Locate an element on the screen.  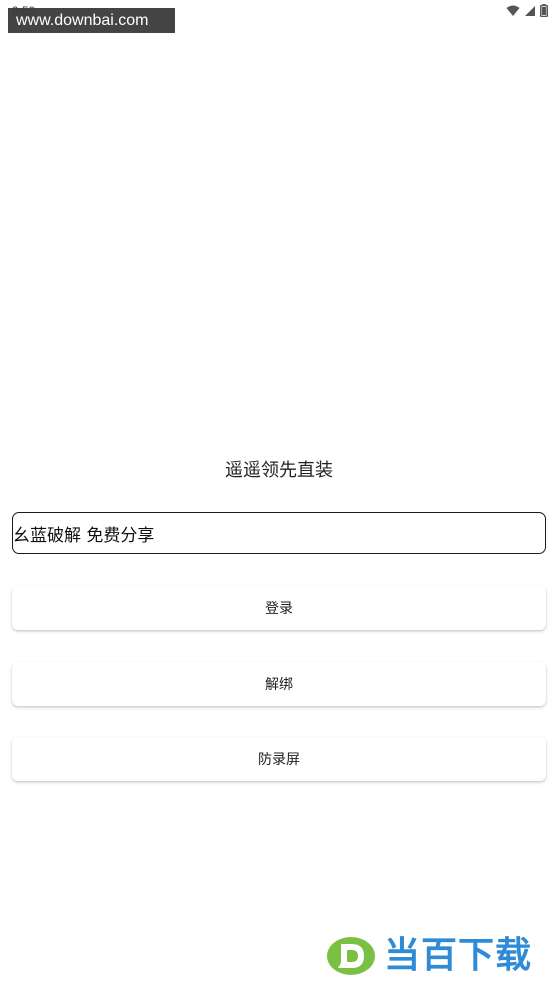
brand-d-icon is located at coordinates (351, 956).